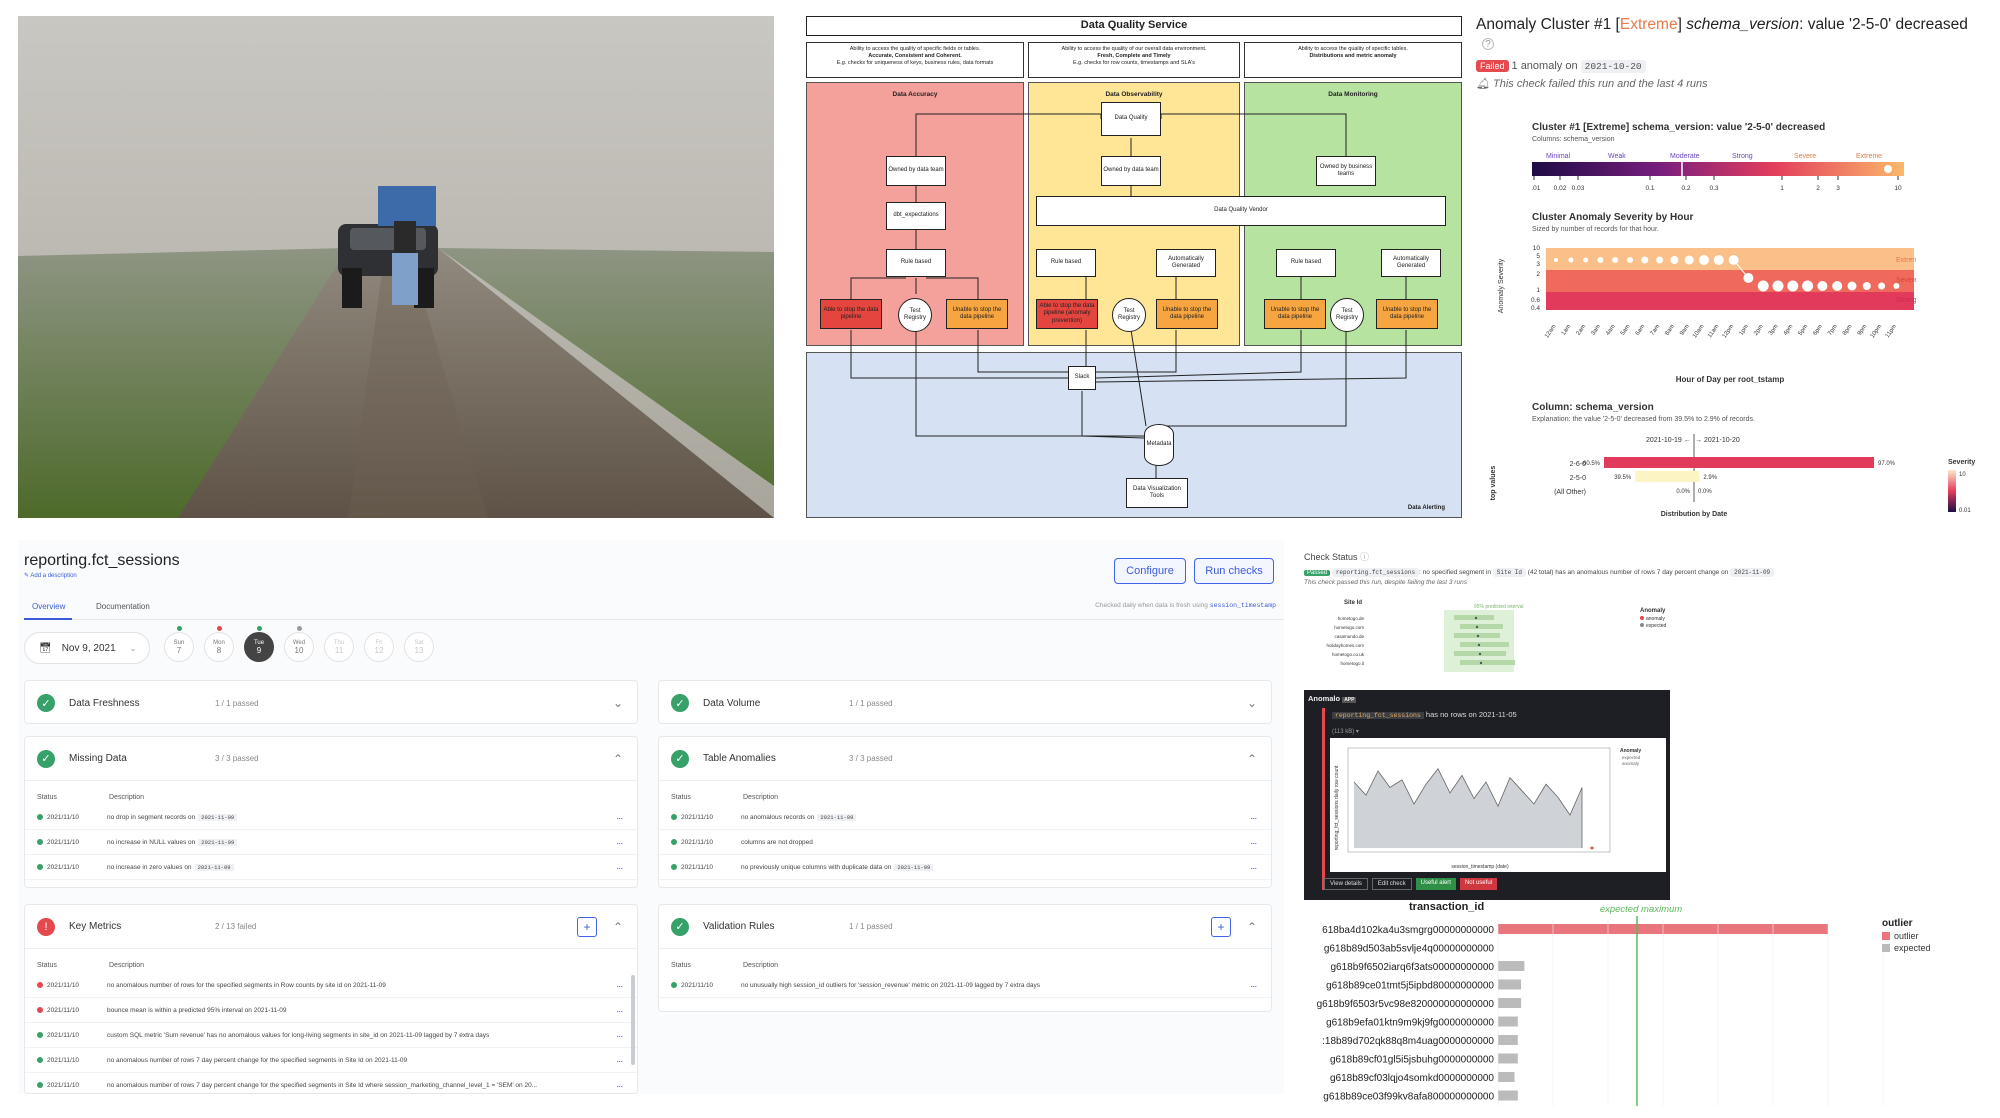  I want to click on txn-id-label: g618b89cf01gl5i5jsbuhg0000000000, so click(1412, 1060).